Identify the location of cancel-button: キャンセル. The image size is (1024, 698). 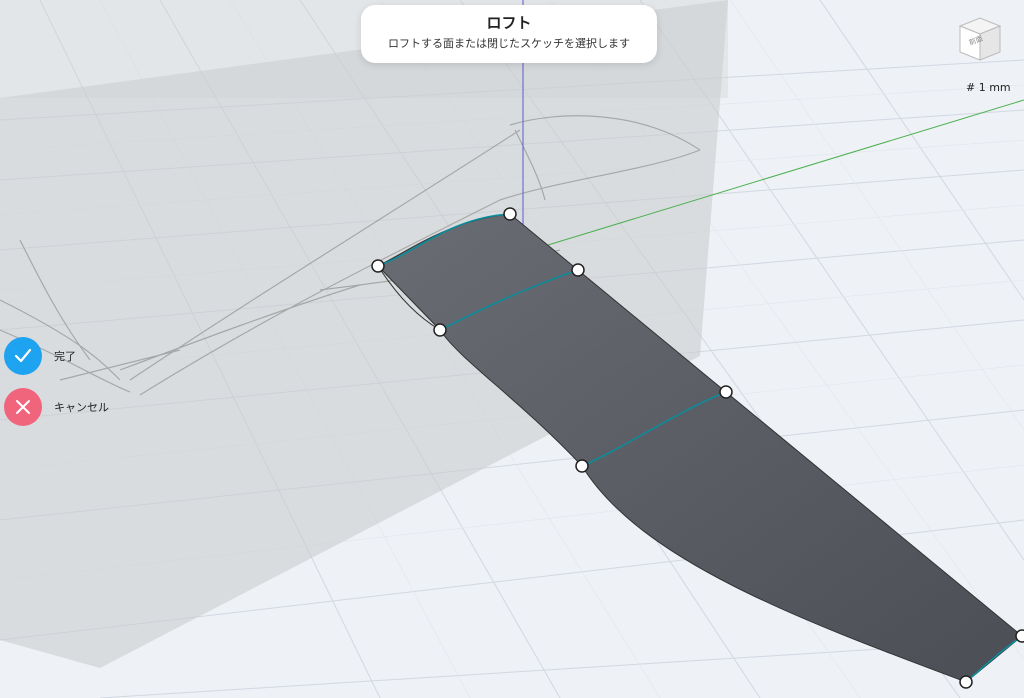
(56, 407).